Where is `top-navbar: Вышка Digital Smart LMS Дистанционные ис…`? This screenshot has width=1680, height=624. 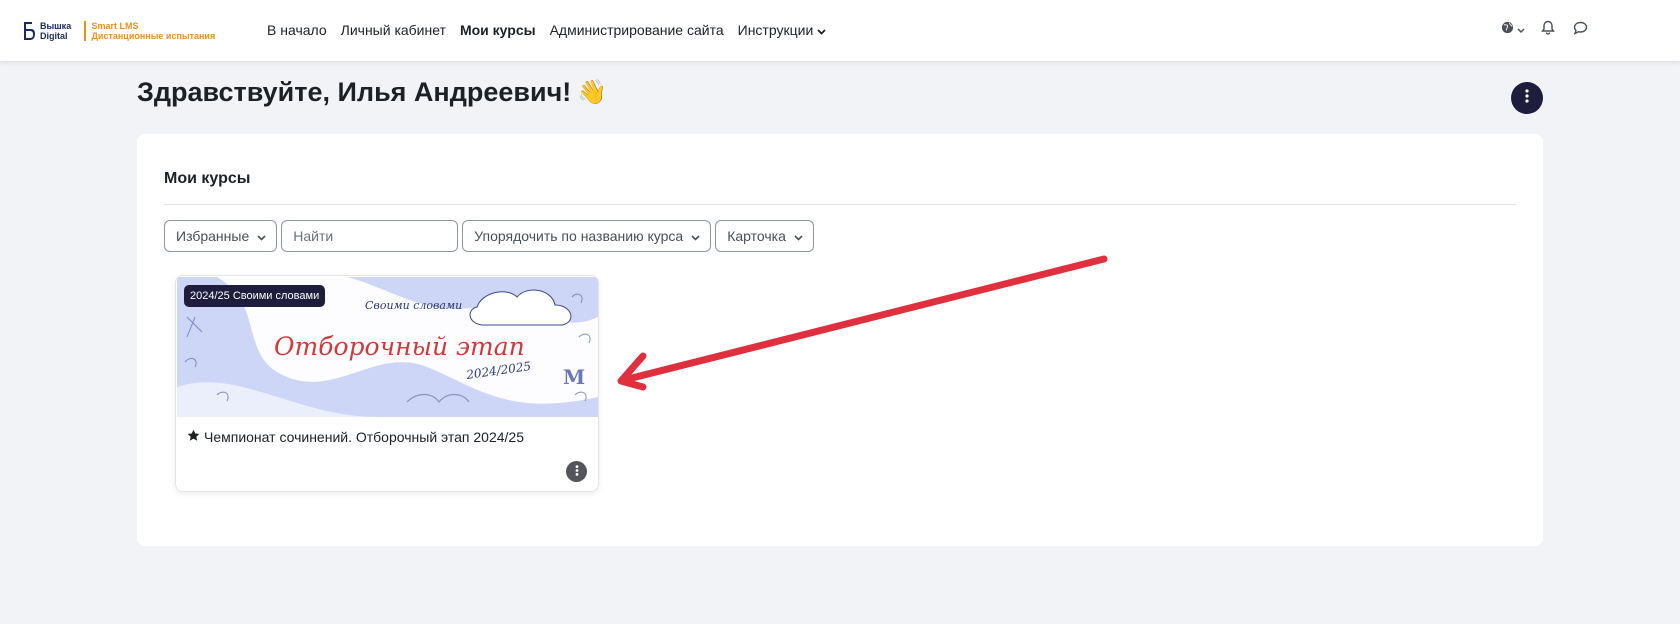
top-navbar: Вышка Digital Smart LMS Дистанционные ис… is located at coordinates (840, 30).